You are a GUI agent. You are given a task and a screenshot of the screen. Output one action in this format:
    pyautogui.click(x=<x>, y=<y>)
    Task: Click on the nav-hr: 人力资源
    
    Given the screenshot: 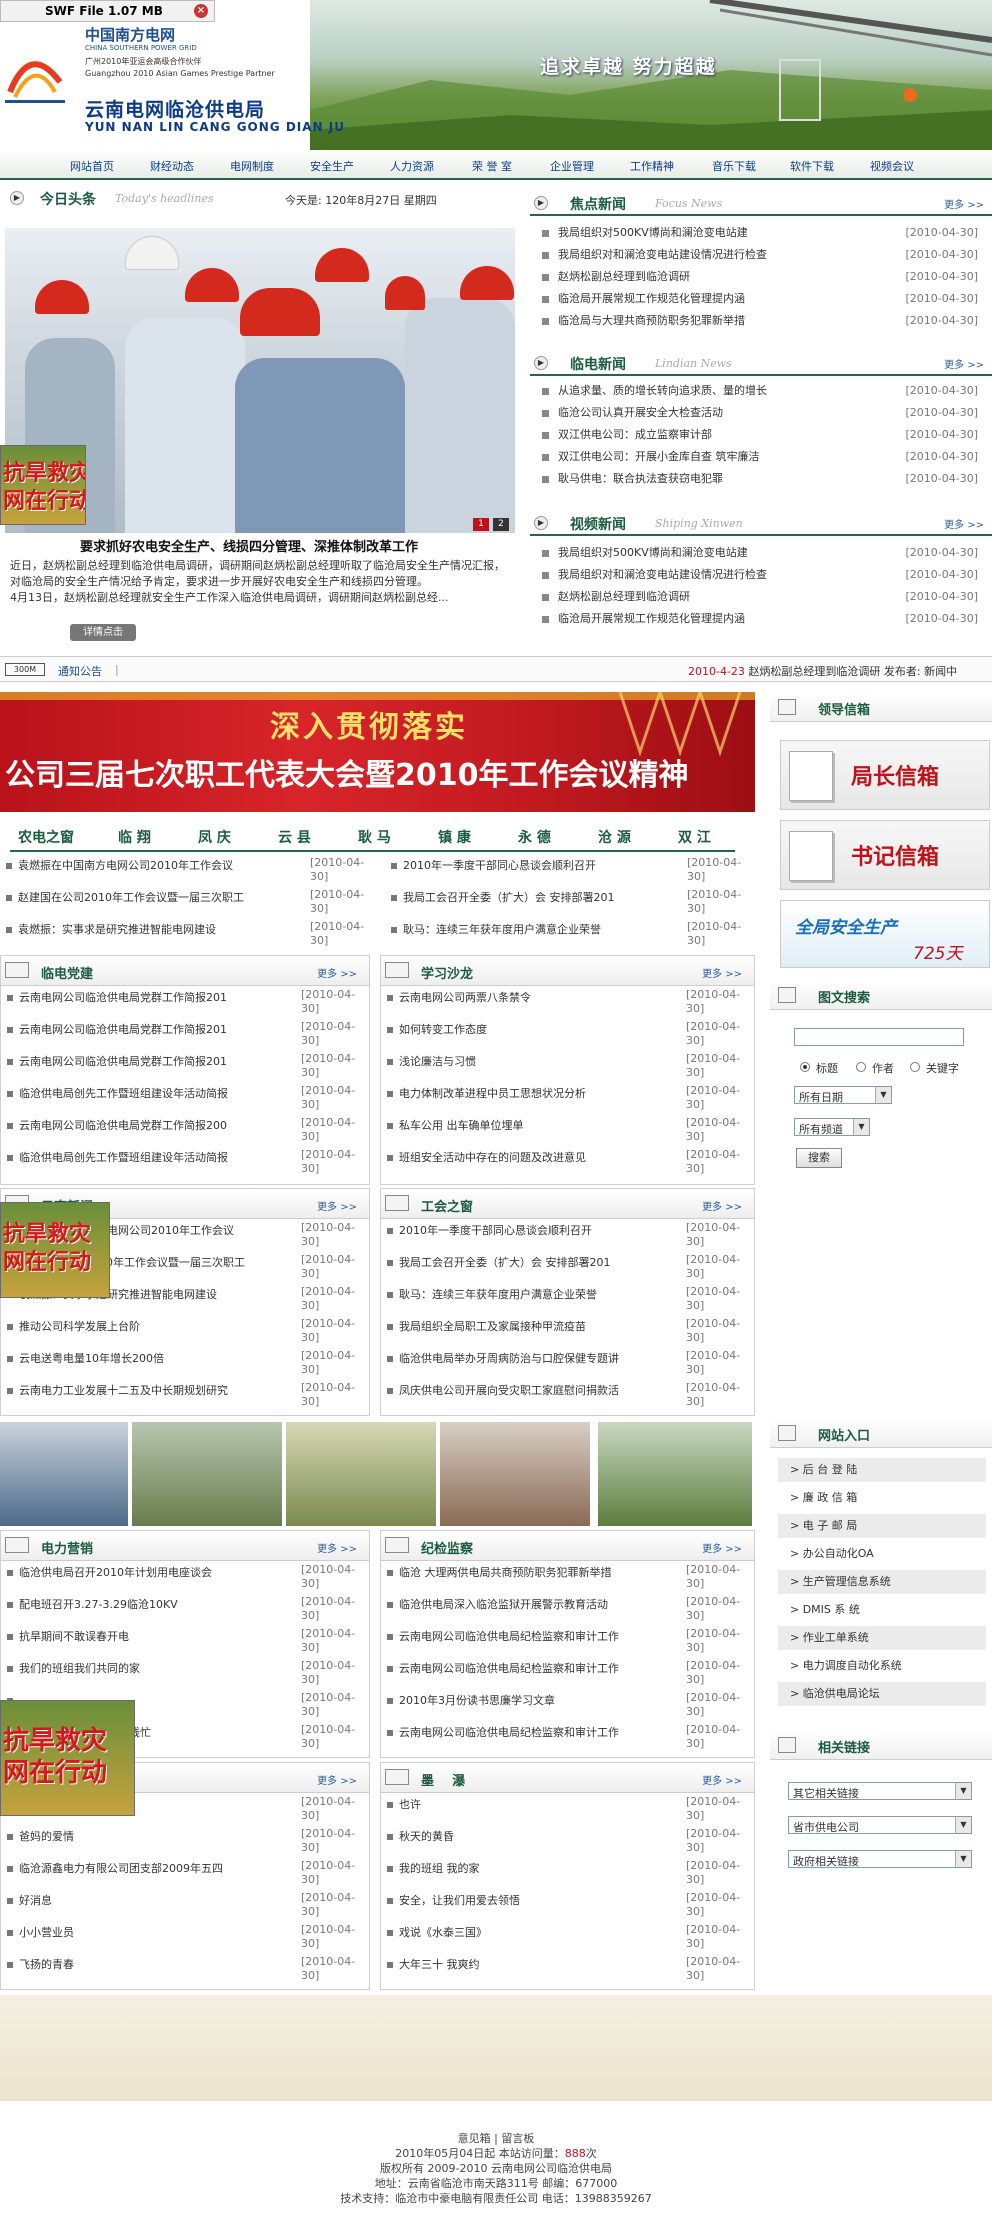 What is the action you would take?
    pyautogui.click(x=412, y=166)
    